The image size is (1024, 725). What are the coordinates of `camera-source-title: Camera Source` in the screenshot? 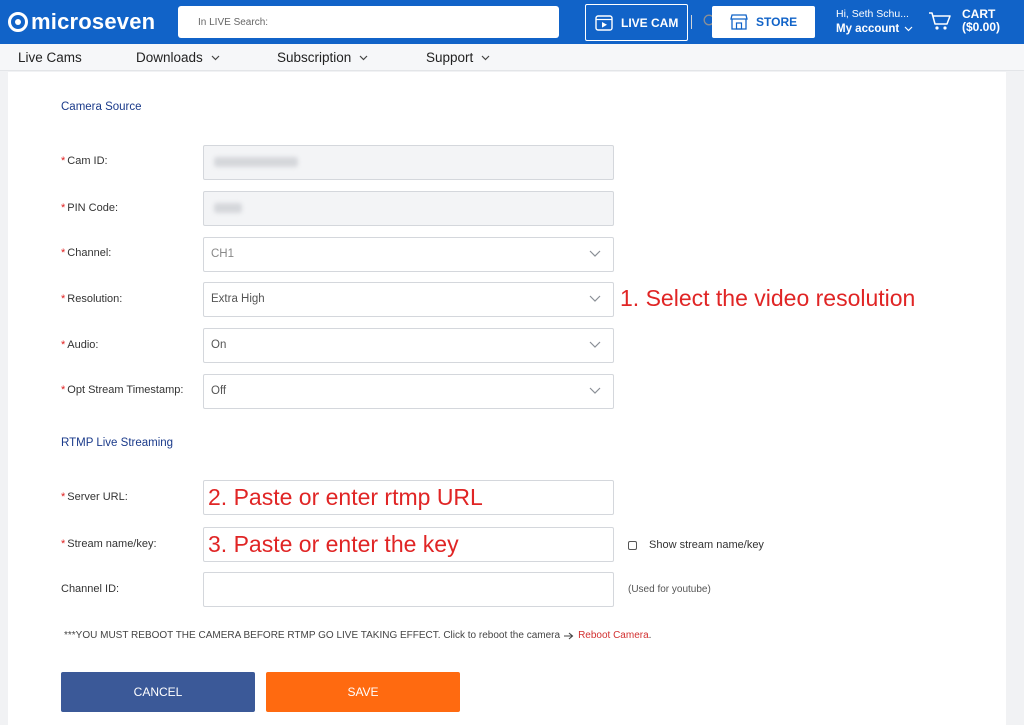 It's located at (101, 107).